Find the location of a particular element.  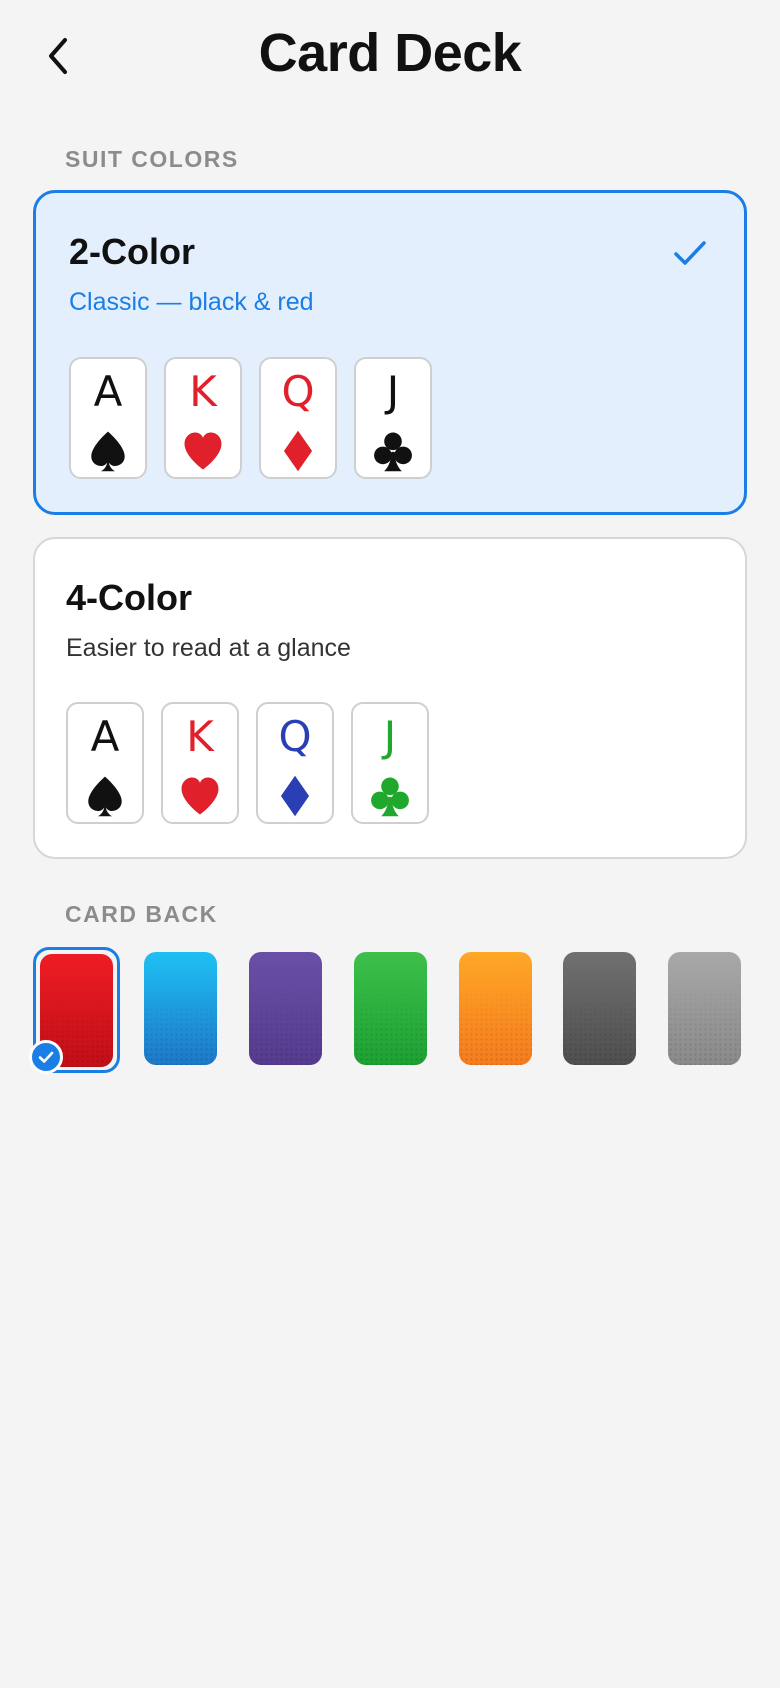

option-subtitle: Easier to read at a glance is located at coordinates (208, 648).